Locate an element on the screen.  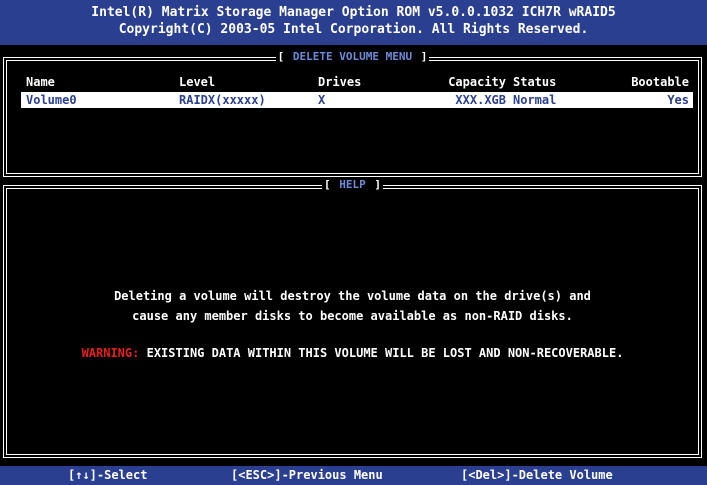
volume-bootable: Yes is located at coordinates (678, 100).